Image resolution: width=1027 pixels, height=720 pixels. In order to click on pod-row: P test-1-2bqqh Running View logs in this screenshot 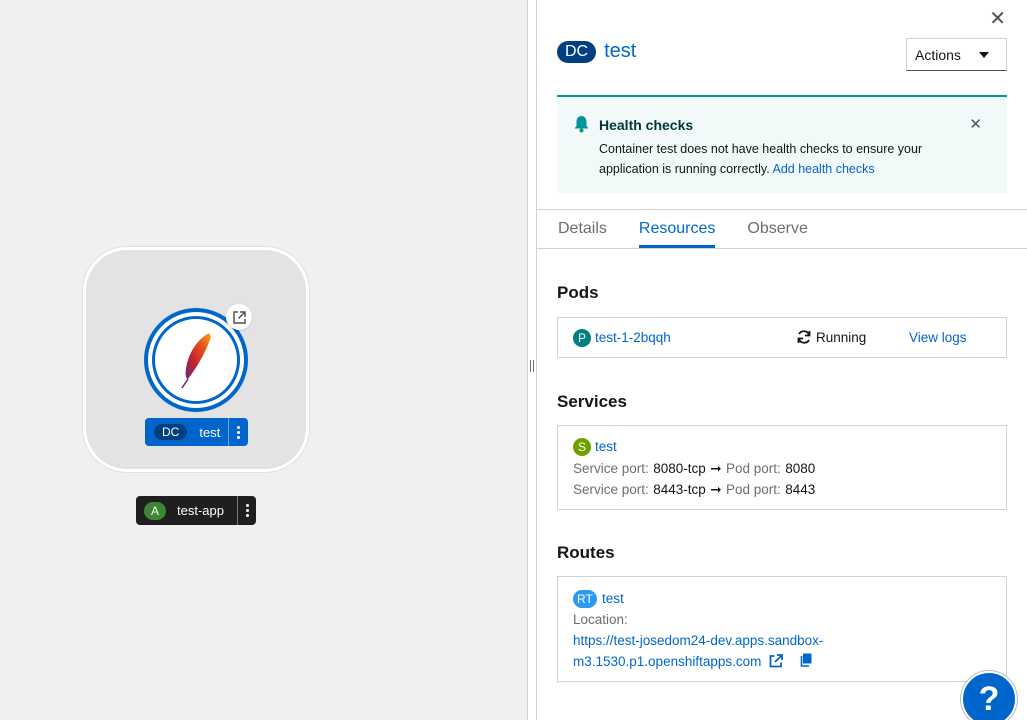, I will do `click(782, 337)`.